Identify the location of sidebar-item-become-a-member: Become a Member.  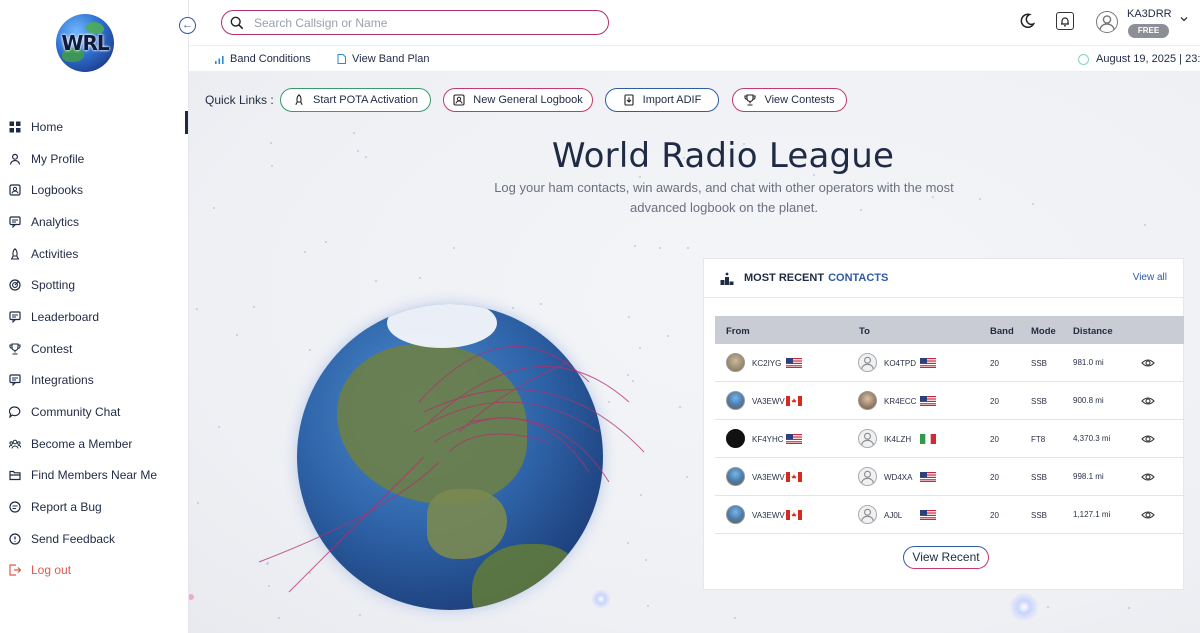
(92, 444).